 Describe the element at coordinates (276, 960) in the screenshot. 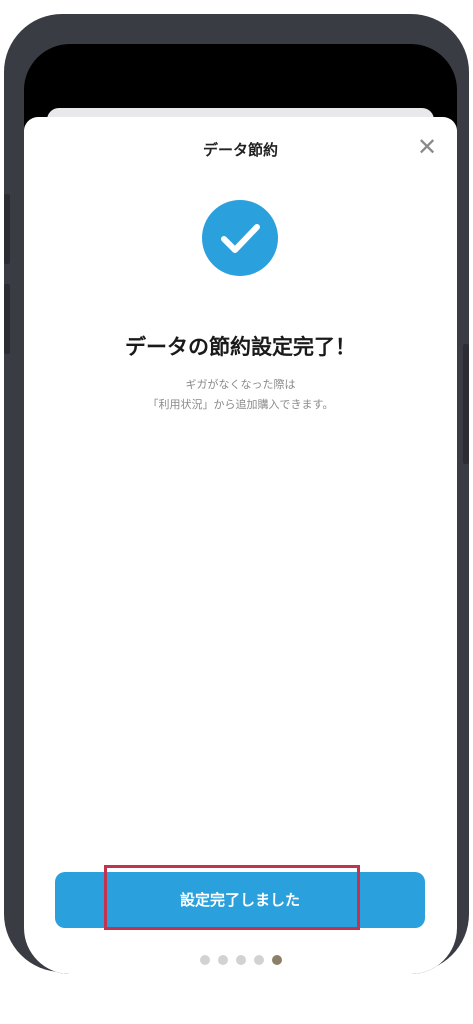

I see `page-dot-5-active` at that location.